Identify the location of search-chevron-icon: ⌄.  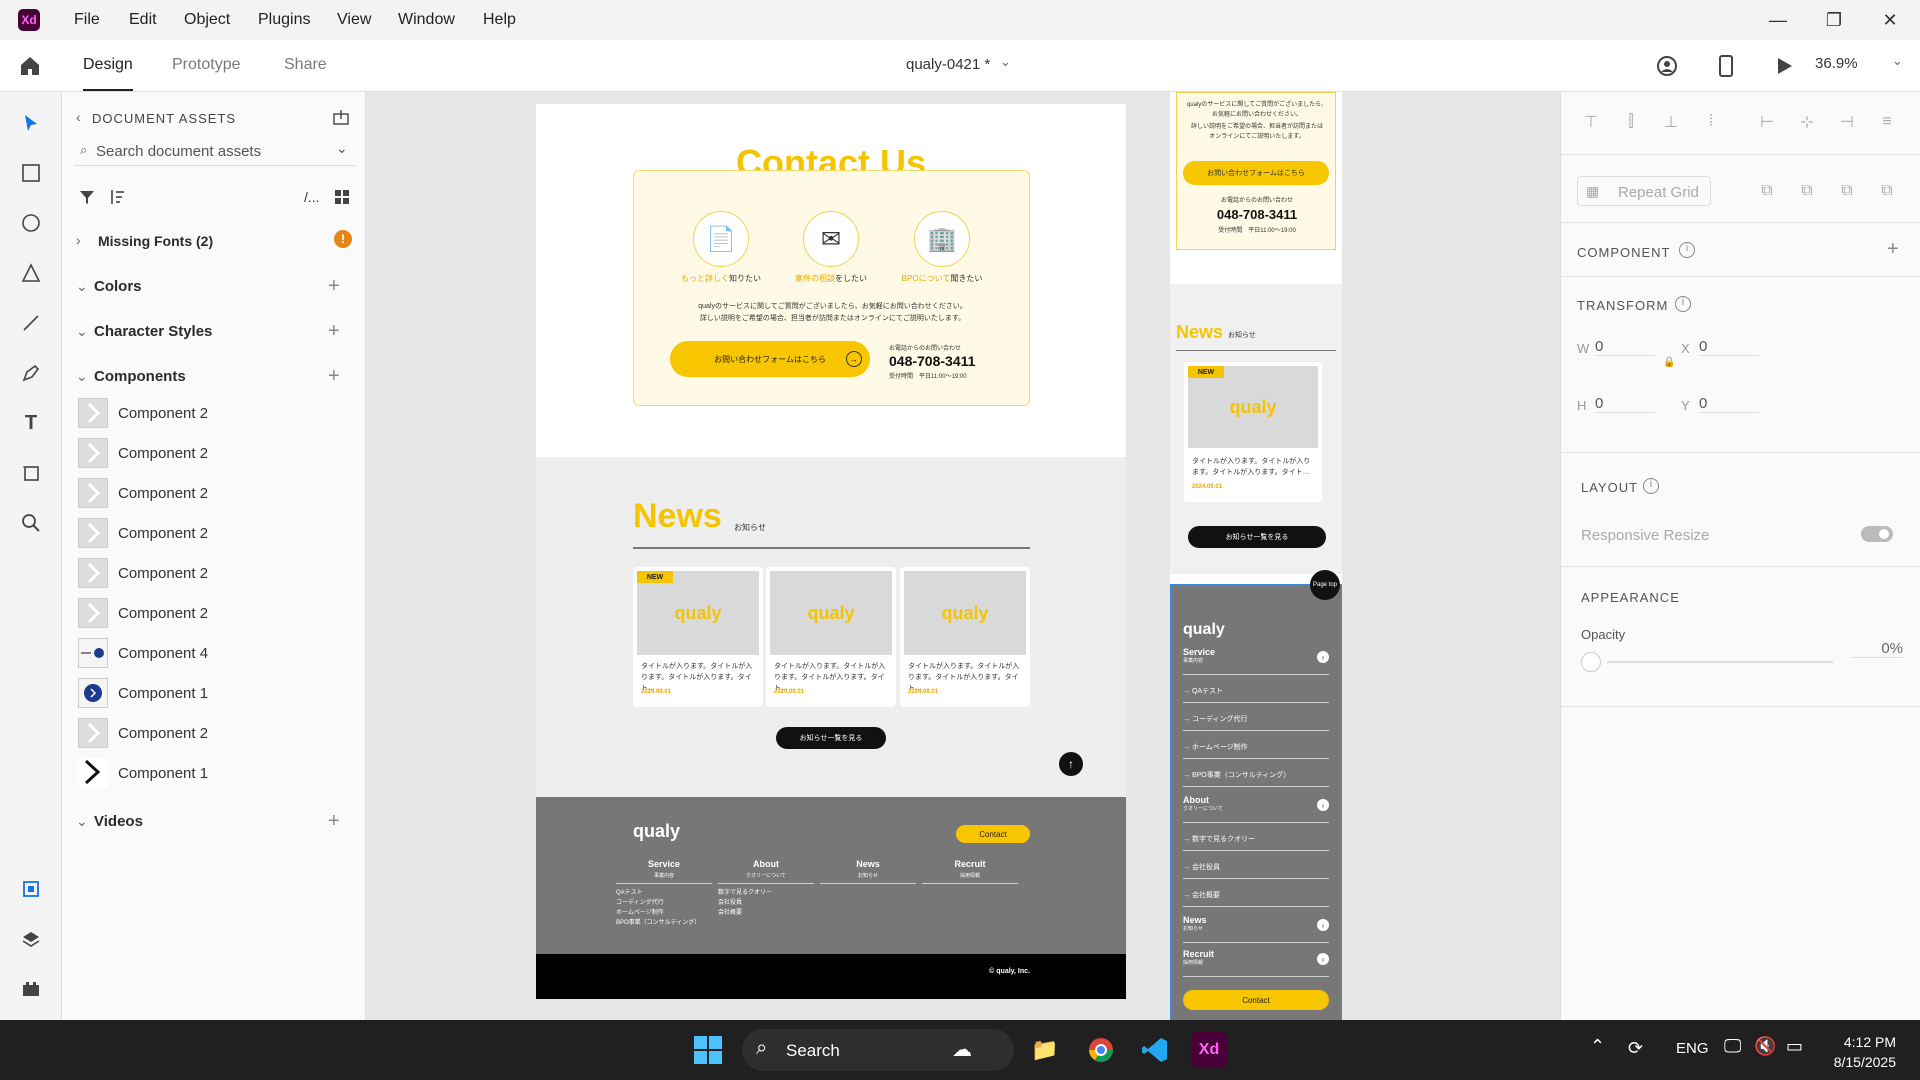
(342, 148).